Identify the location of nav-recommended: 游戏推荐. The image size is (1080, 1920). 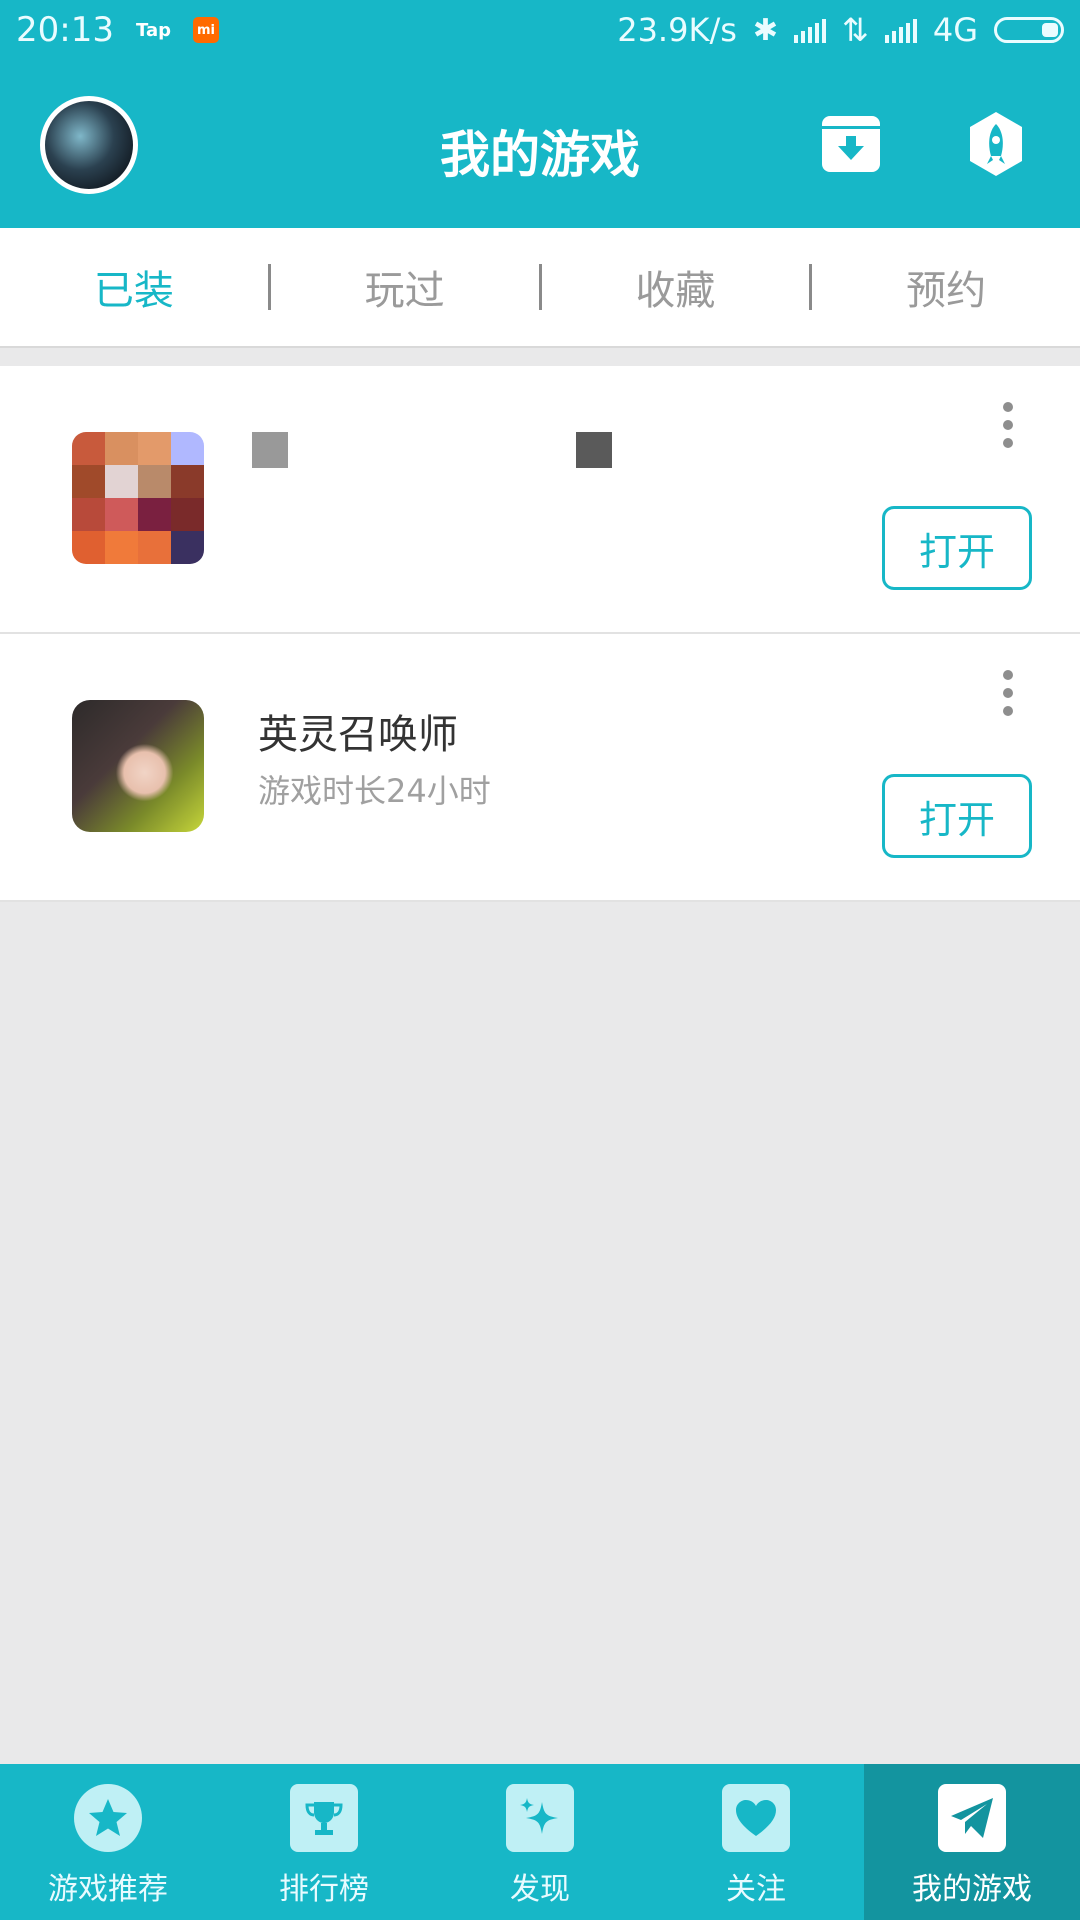
(108, 1842).